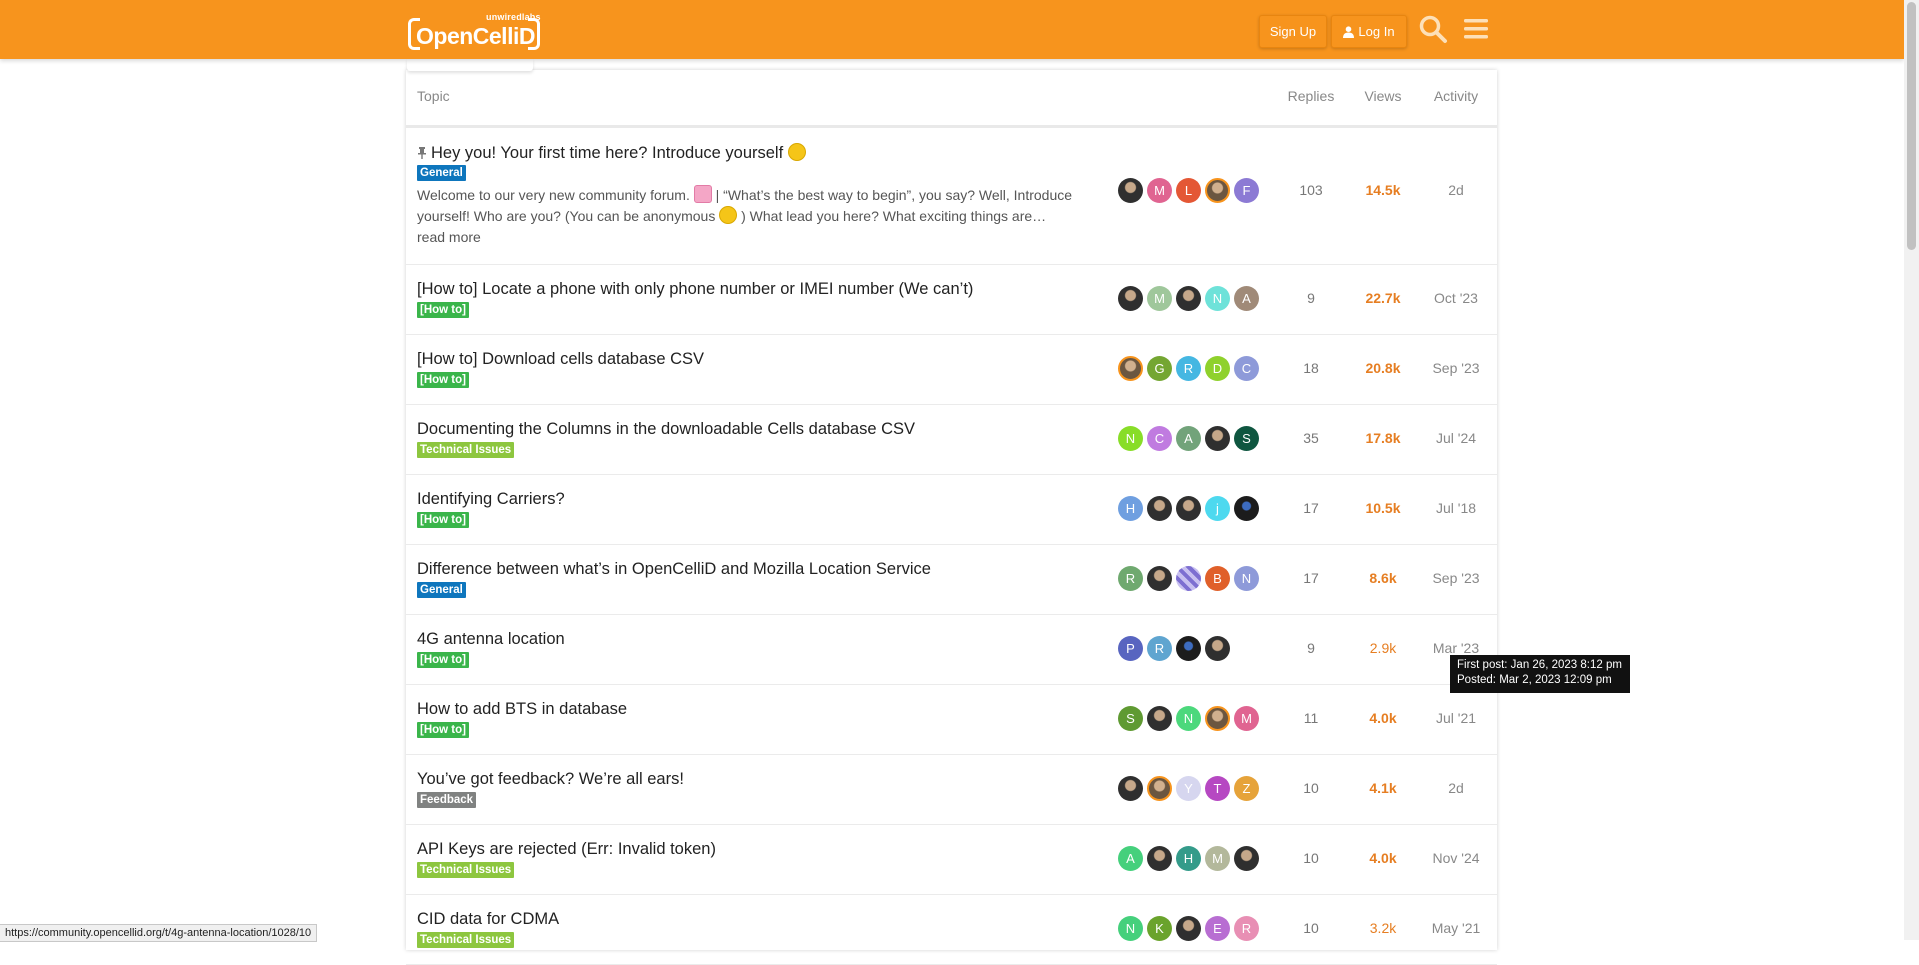  Describe the element at coordinates (1217, 788) in the screenshot. I see `avatar: T` at that location.